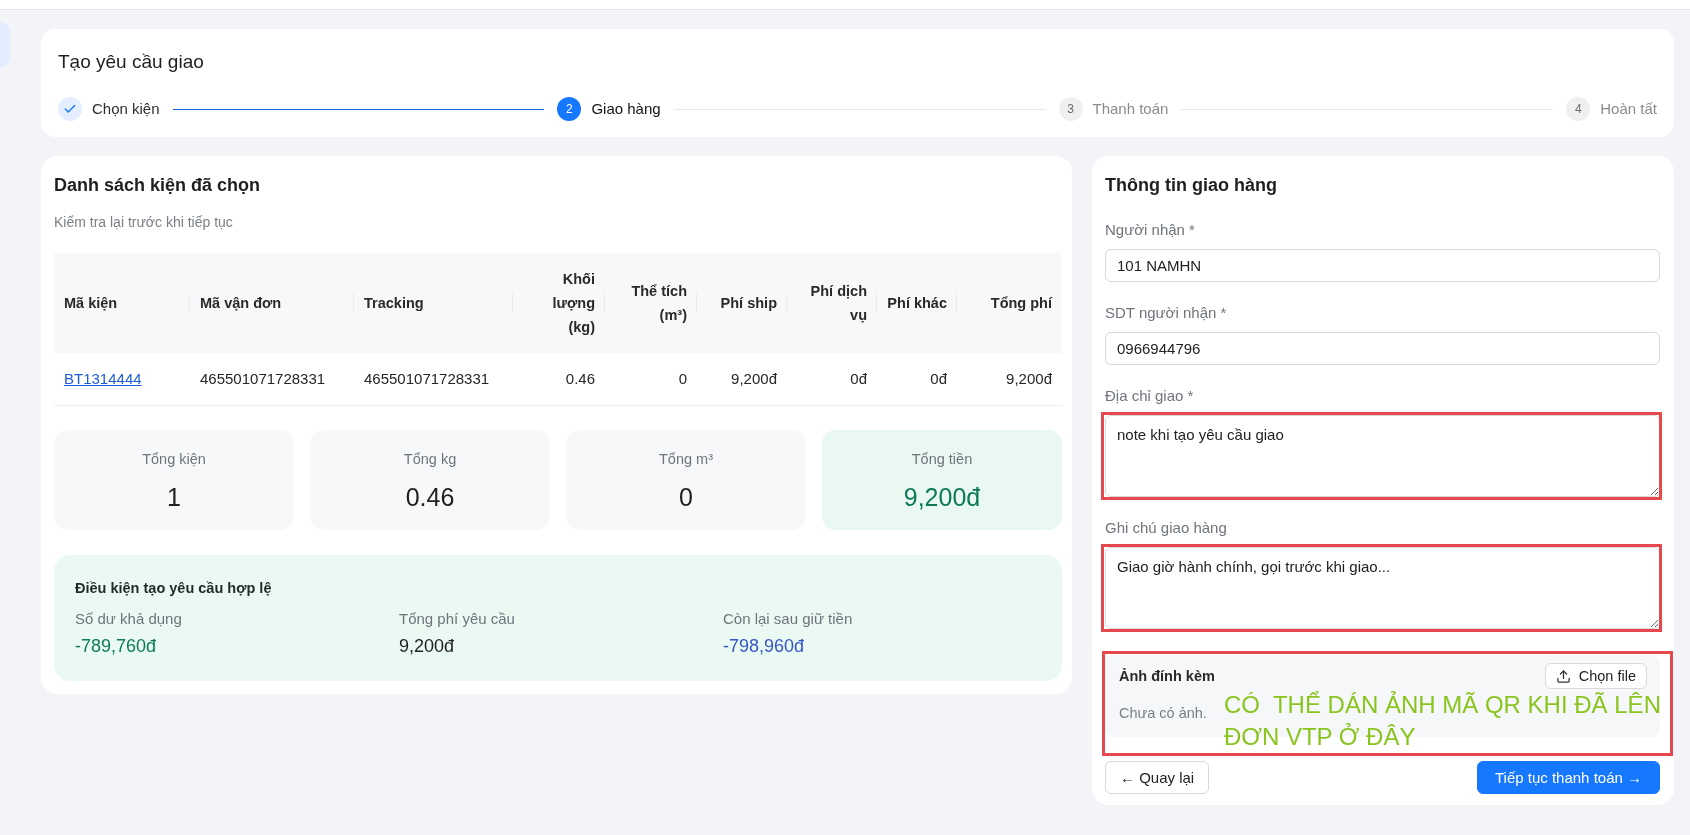 The image size is (1690, 835). I want to click on text-input: 0966944796, so click(1382, 348).